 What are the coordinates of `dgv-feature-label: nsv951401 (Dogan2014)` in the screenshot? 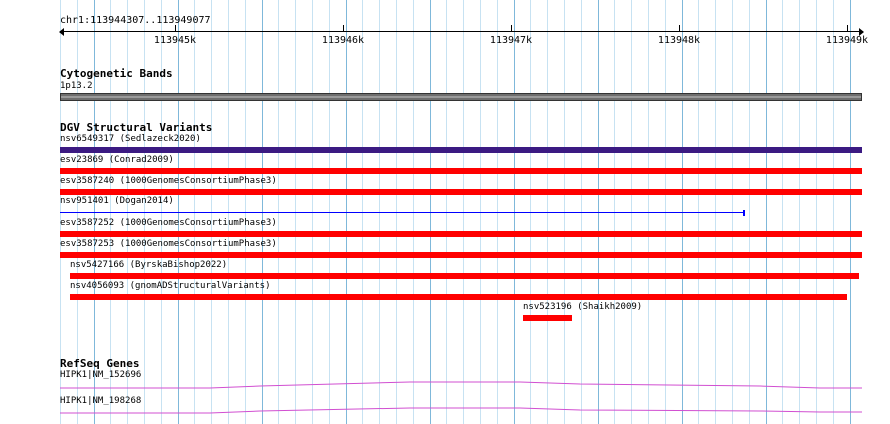 It's located at (117, 201).